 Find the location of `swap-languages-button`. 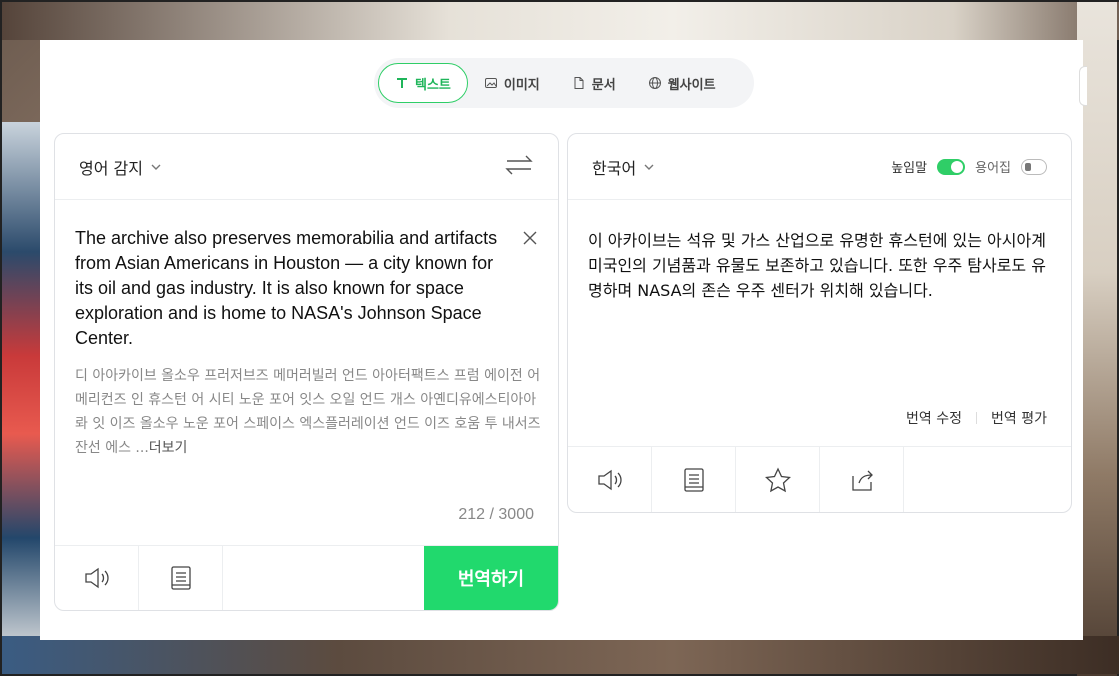

swap-languages-button is located at coordinates (519, 167).